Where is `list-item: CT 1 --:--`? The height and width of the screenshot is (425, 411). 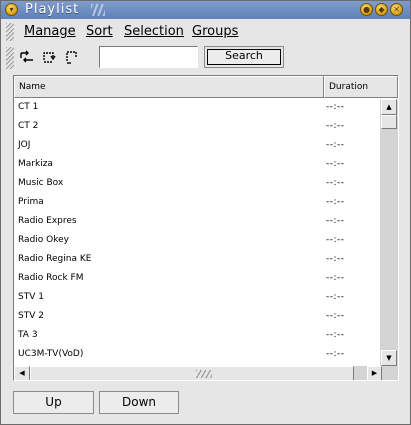
list-item: CT 1 --:-- is located at coordinates (197, 107).